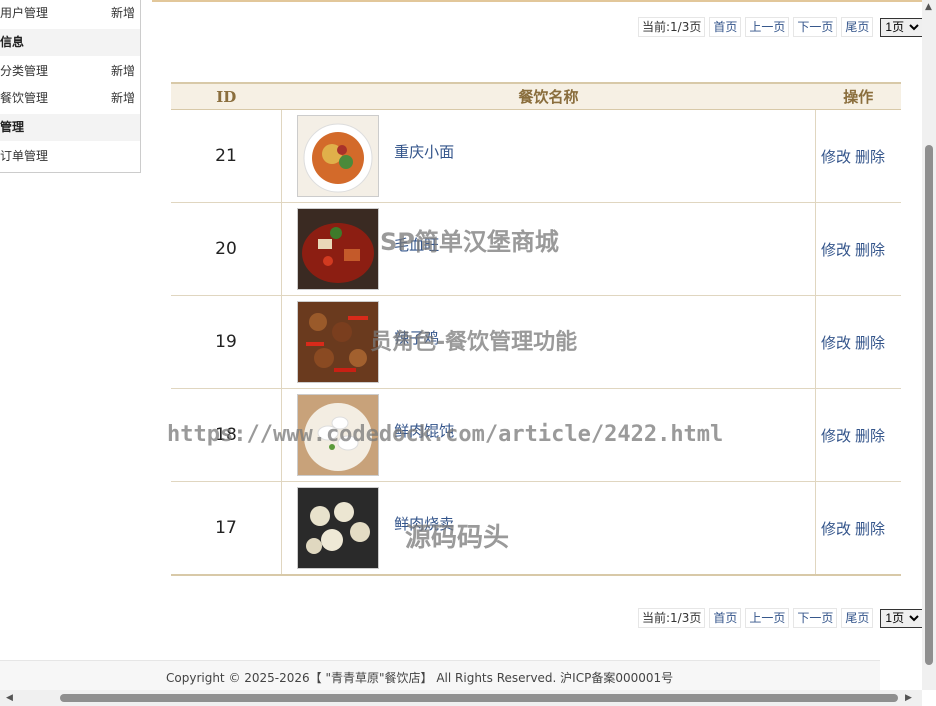 Image resolution: width=936 pixels, height=706 pixels. Describe the element at coordinates (537, 1) in the screenshot. I see `top-divider` at that location.